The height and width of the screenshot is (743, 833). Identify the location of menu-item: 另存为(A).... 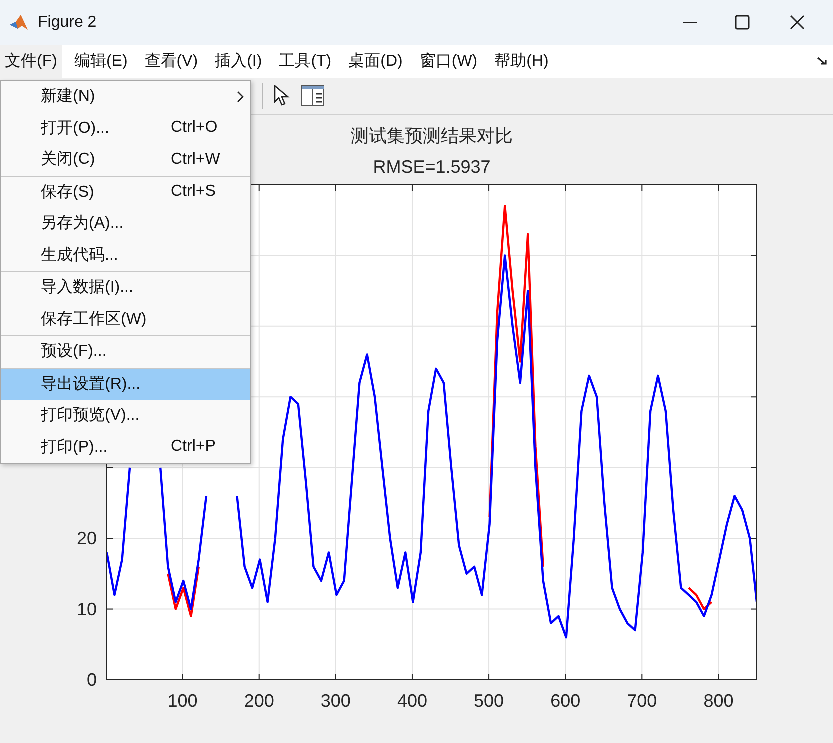
(125, 224).